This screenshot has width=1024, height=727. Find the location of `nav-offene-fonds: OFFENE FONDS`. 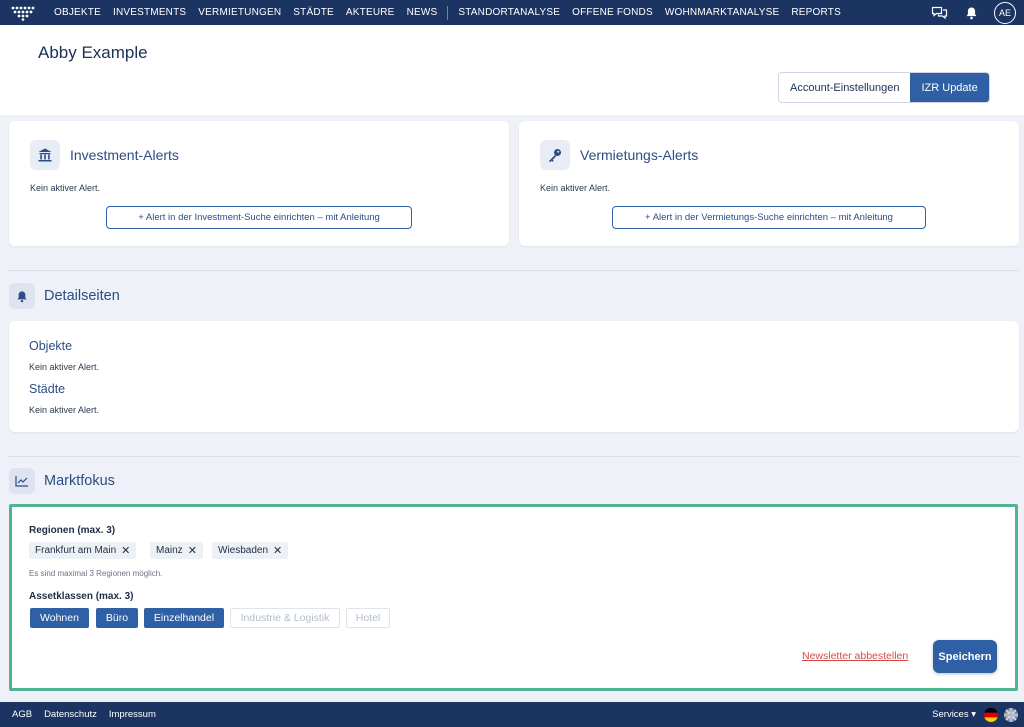

nav-offene-fonds: OFFENE FONDS is located at coordinates (612, 12).